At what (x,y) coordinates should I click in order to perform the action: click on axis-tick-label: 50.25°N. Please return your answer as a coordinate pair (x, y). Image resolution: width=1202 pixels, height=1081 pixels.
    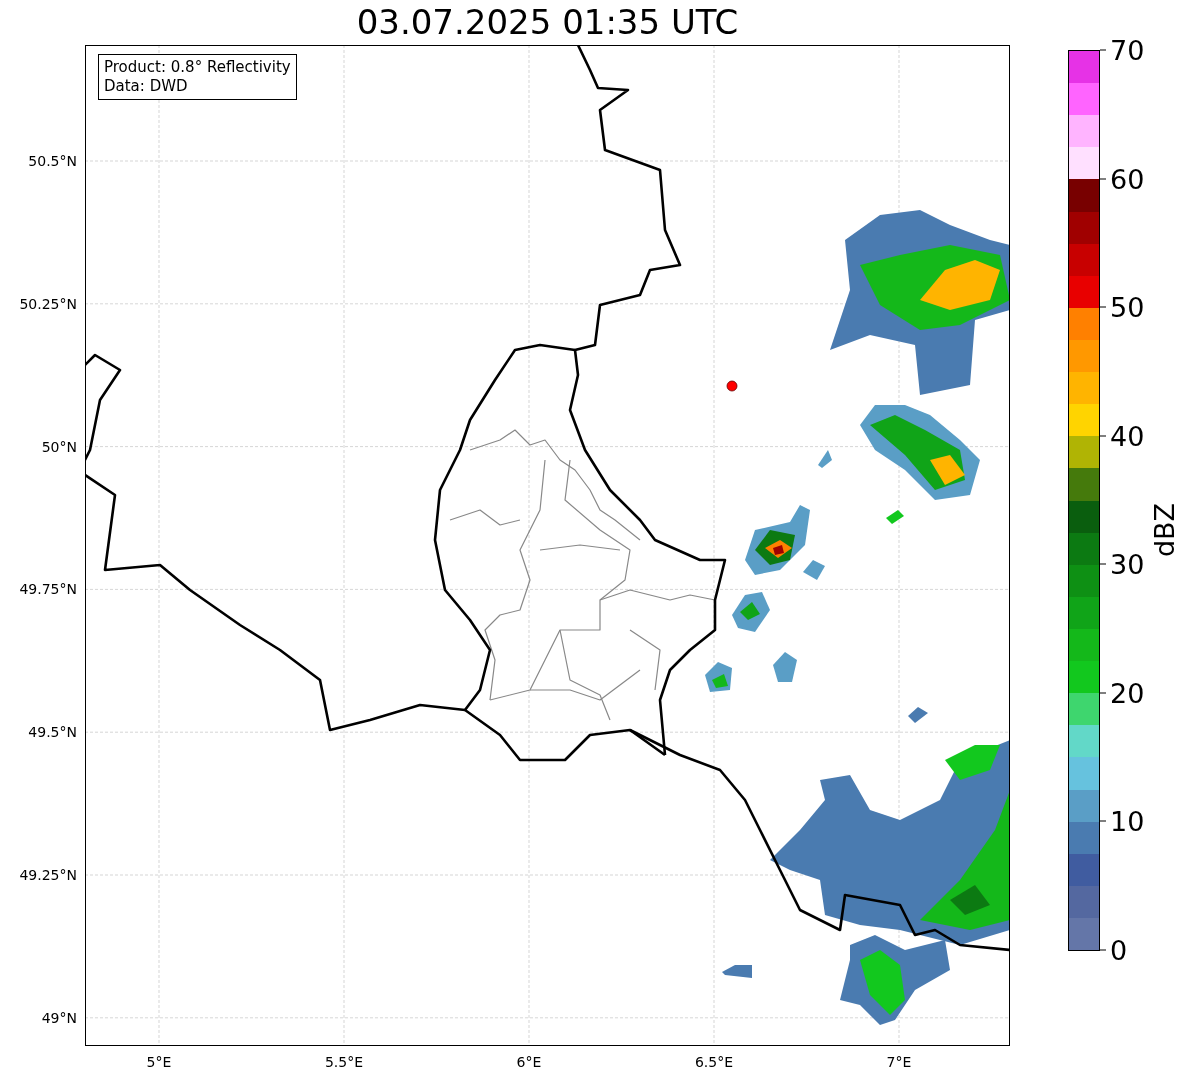
    Looking at the image, I should click on (48, 303).